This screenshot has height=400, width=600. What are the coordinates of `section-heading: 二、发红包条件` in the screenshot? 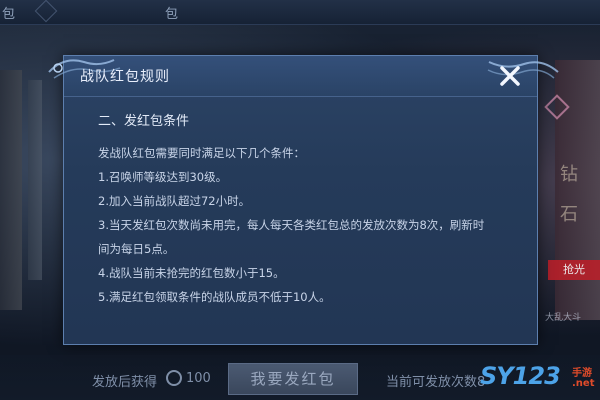 It's located at (144, 121).